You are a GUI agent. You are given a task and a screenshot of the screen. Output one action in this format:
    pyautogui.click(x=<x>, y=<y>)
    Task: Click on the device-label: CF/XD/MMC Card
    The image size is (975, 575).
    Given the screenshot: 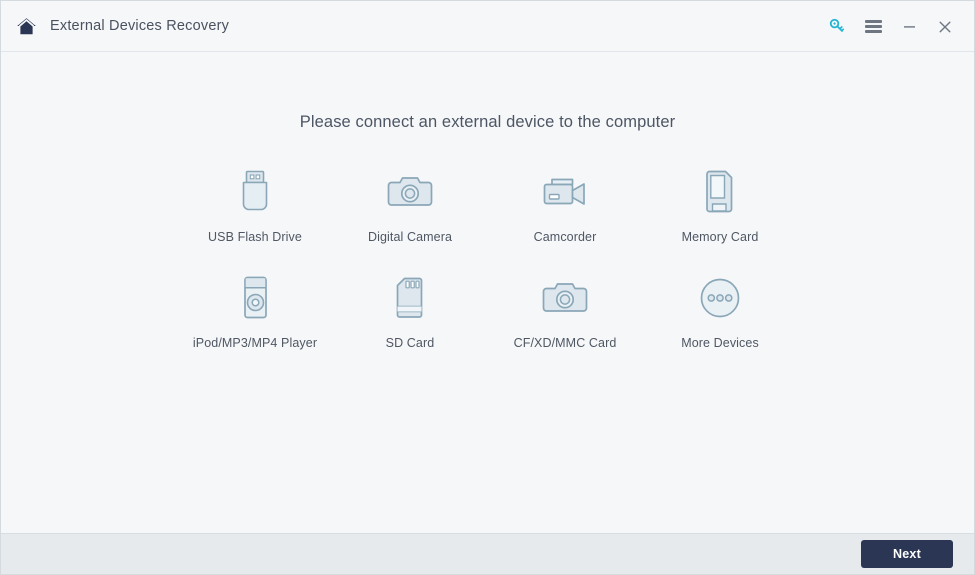 What is the action you would take?
    pyautogui.click(x=565, y=343)
    